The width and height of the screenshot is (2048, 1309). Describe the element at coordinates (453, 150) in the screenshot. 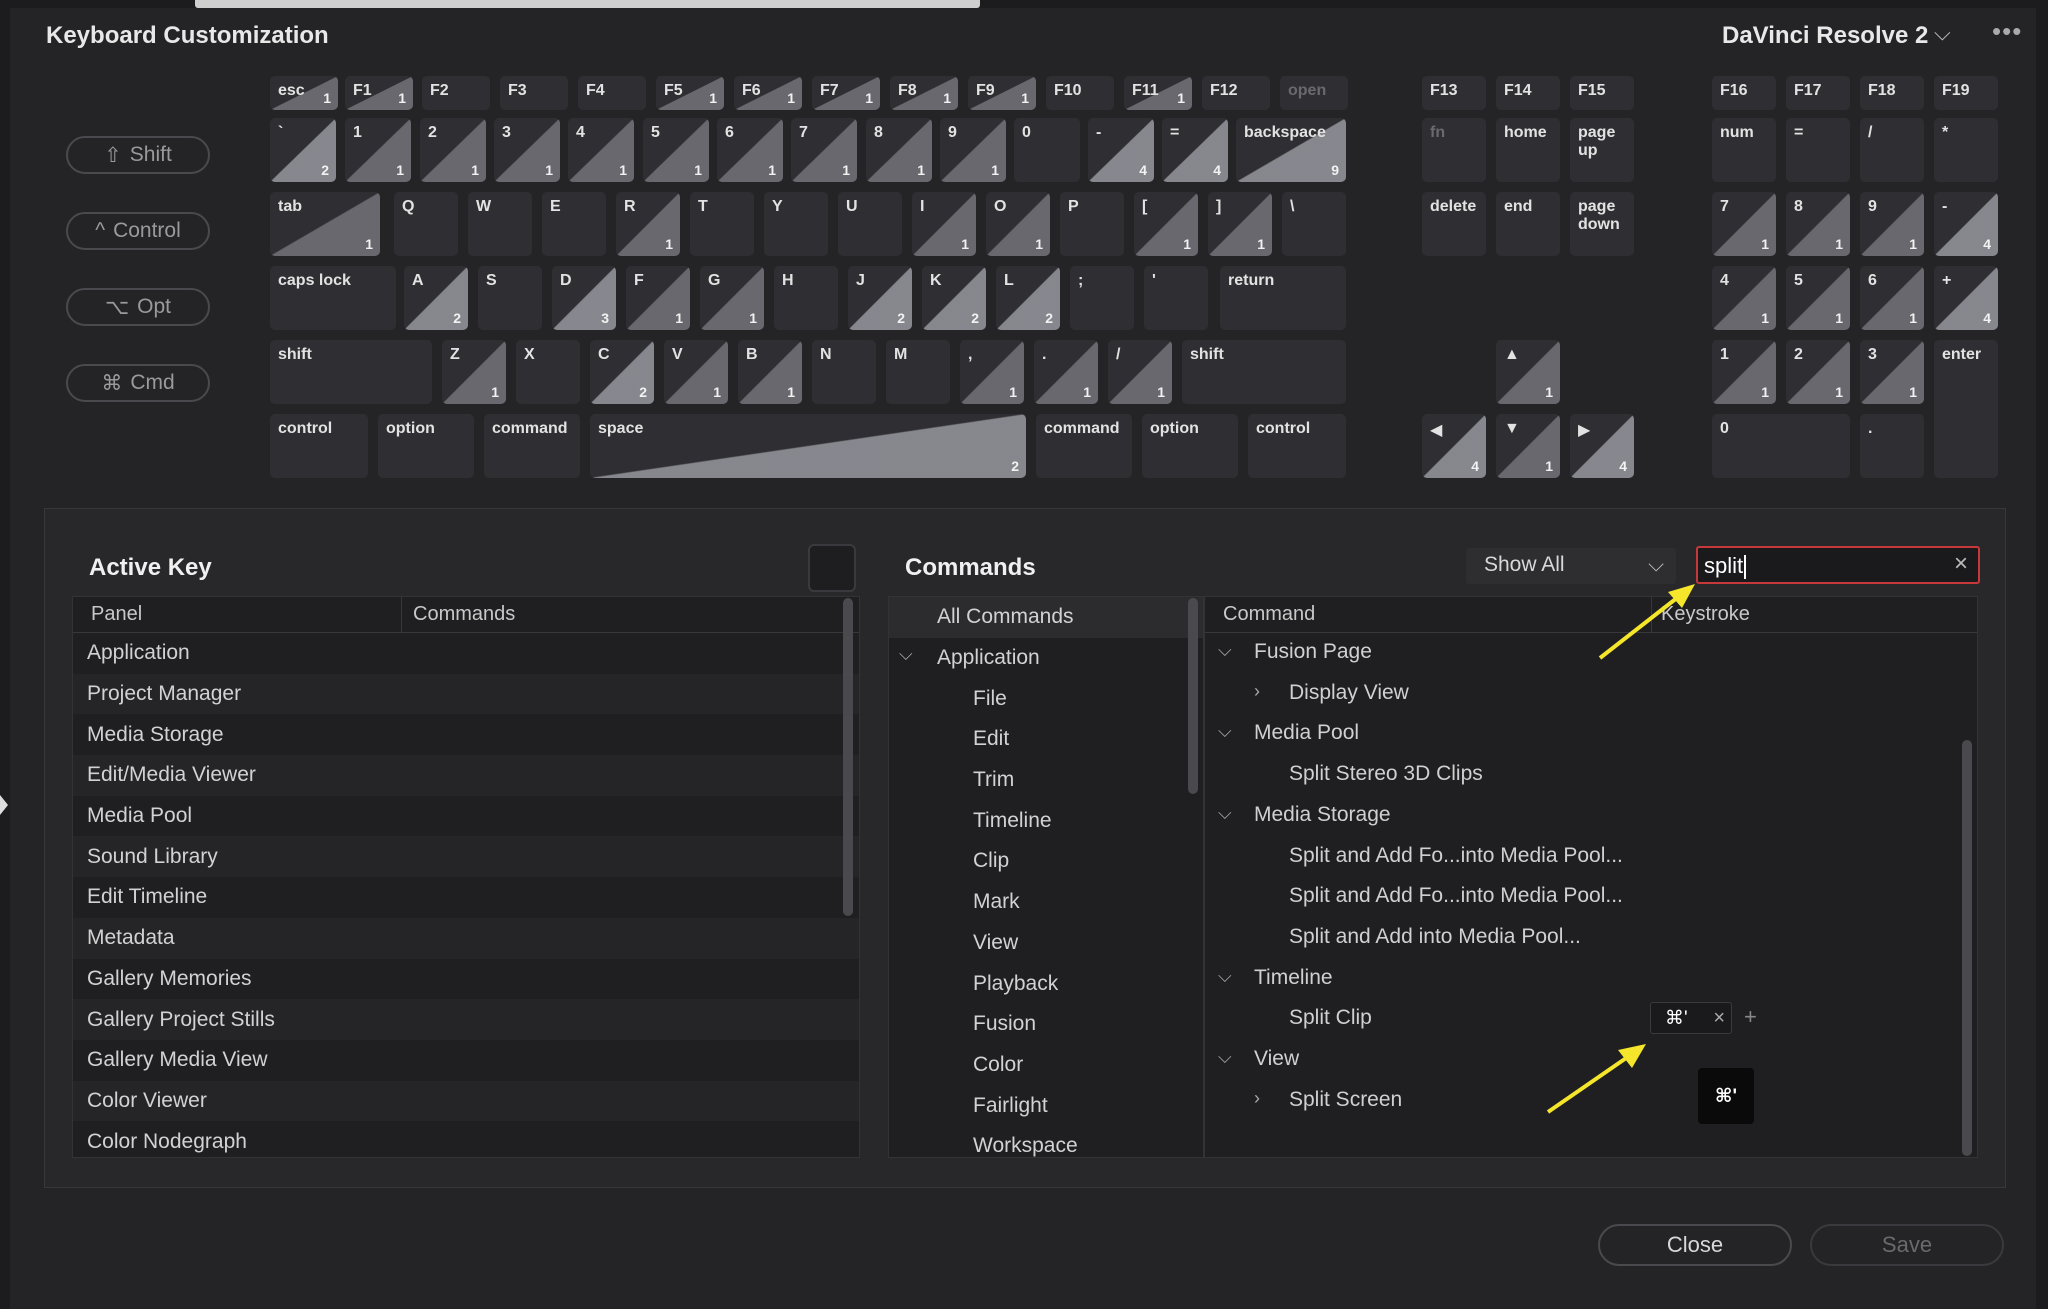

I see `key: 21` at that location.